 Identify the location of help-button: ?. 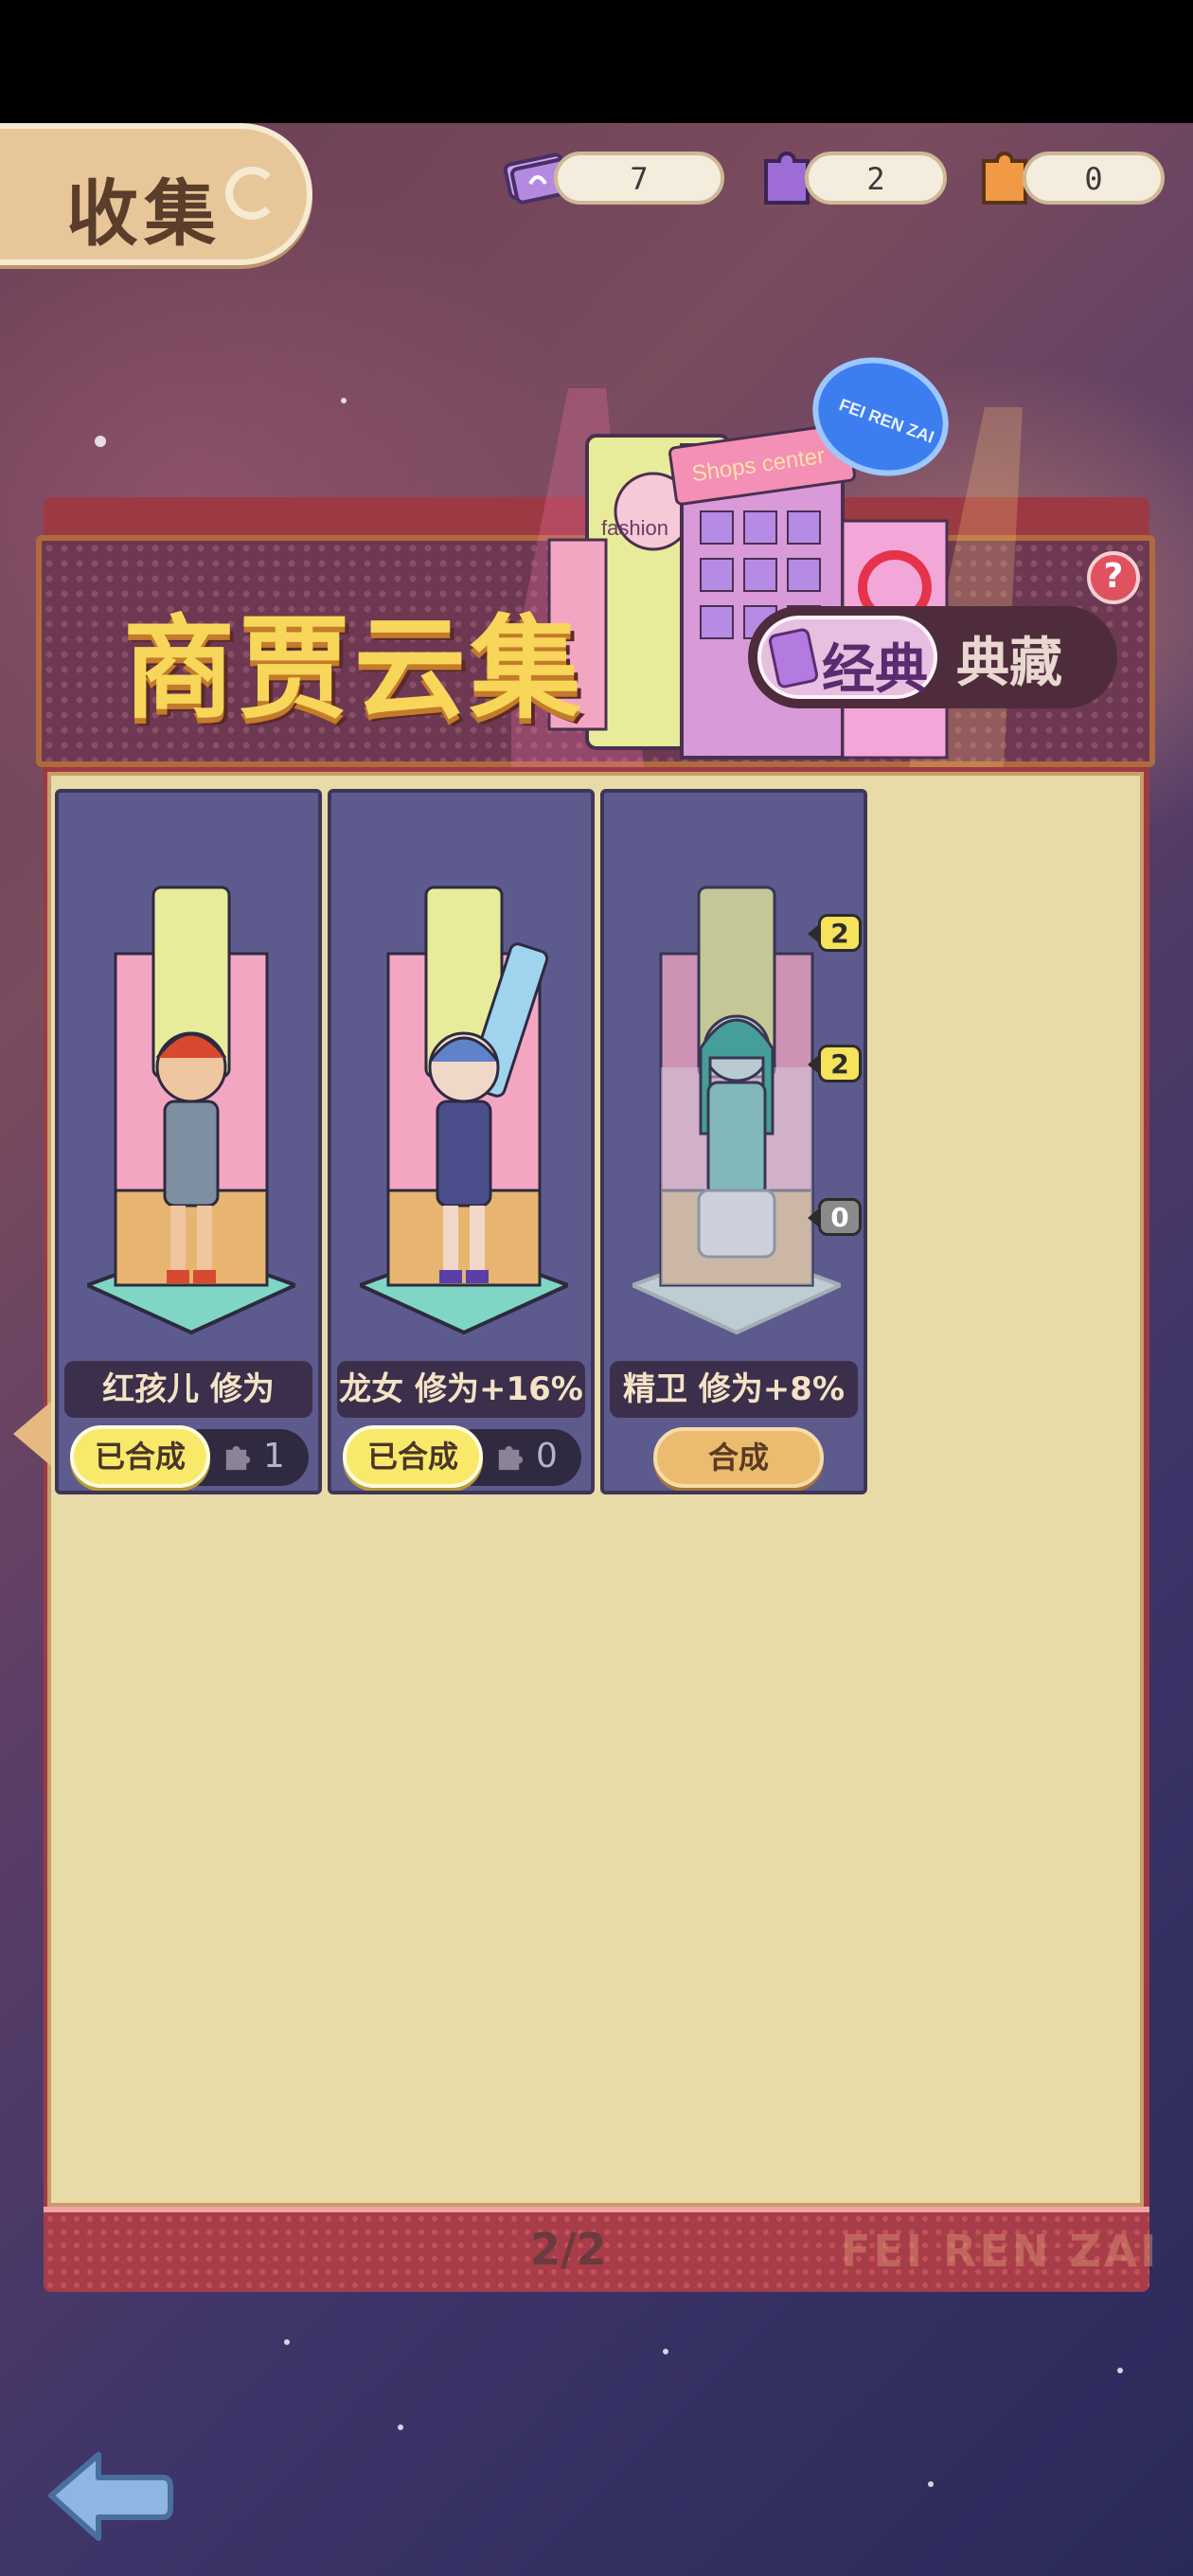
(1113, 577).